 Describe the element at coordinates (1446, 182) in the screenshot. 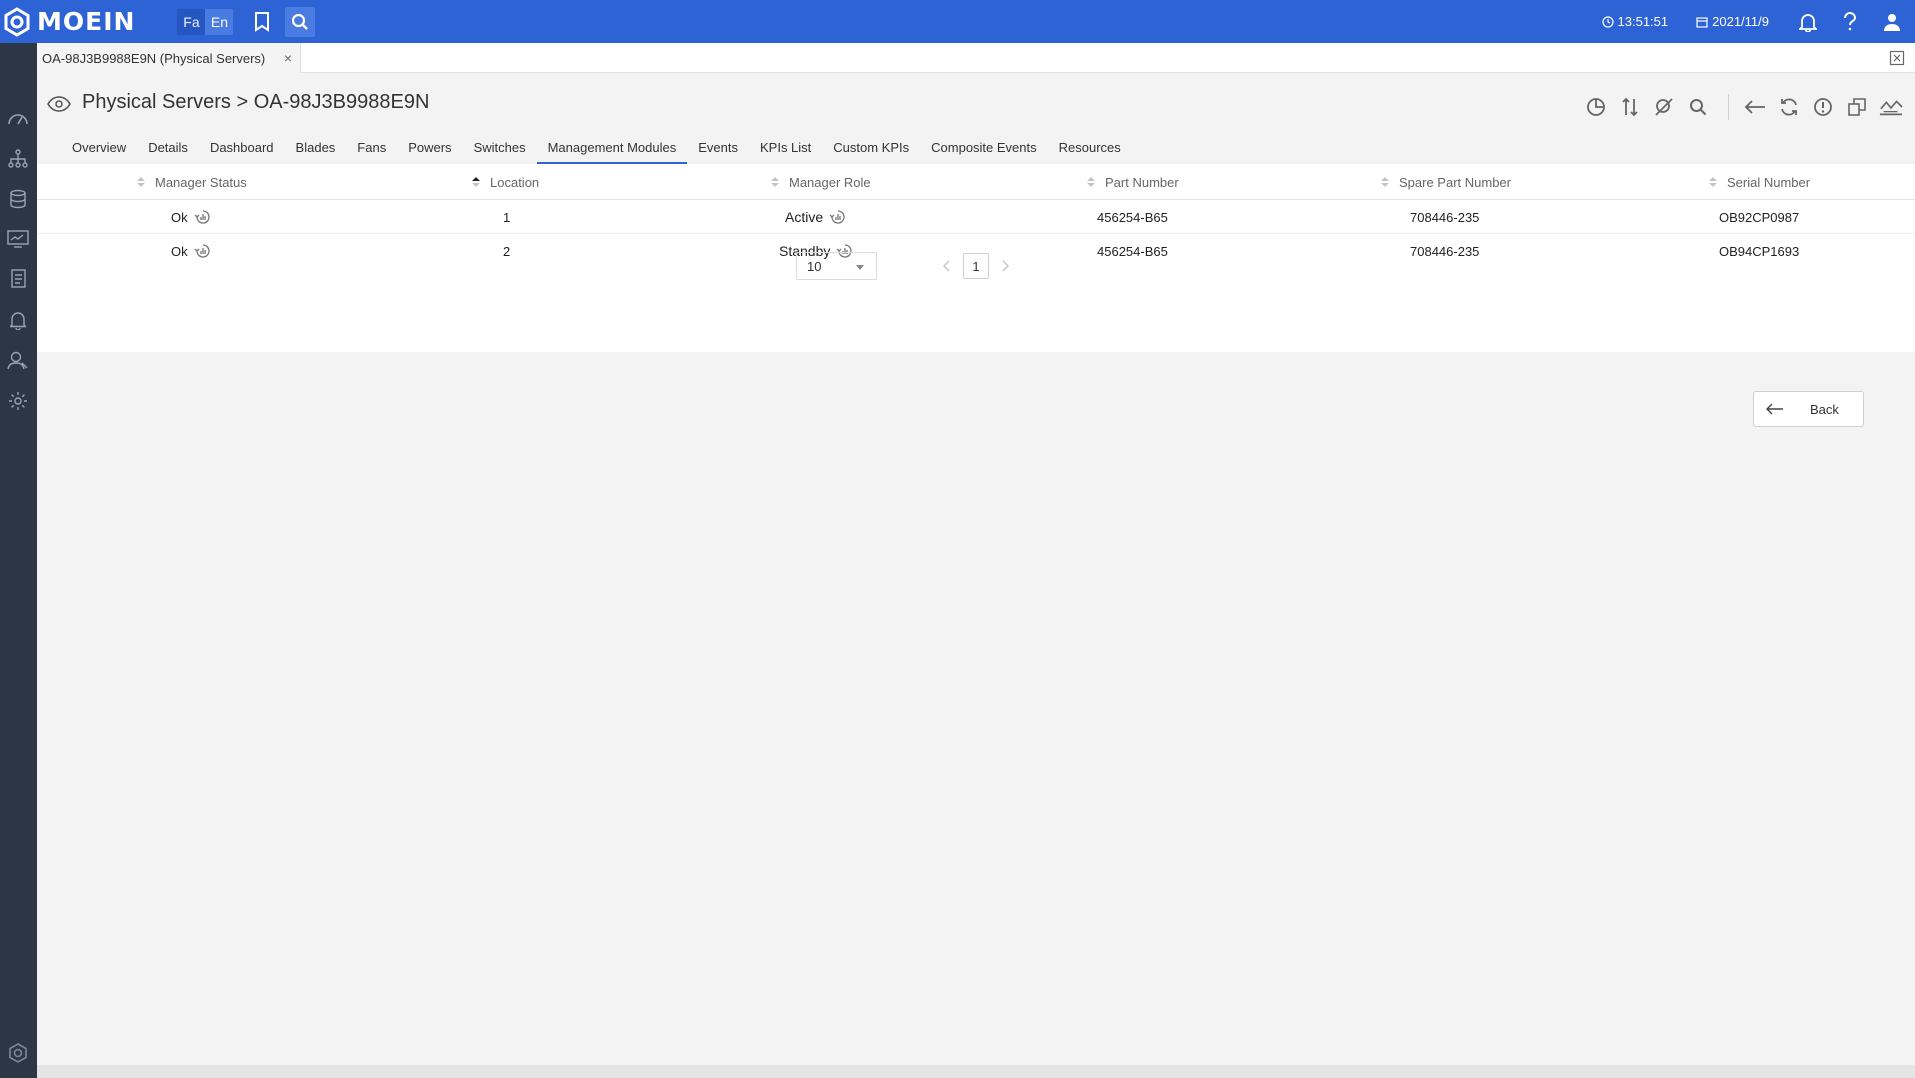

I see `column-header-spare-part-number: Spare Part Number` at that location.